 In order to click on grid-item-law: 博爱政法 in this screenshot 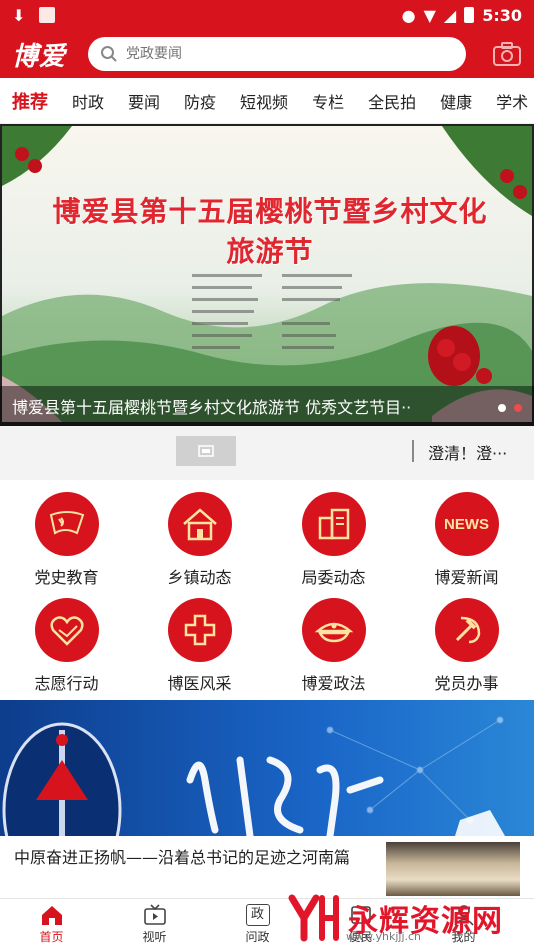, I will do `click(333, 646)`.